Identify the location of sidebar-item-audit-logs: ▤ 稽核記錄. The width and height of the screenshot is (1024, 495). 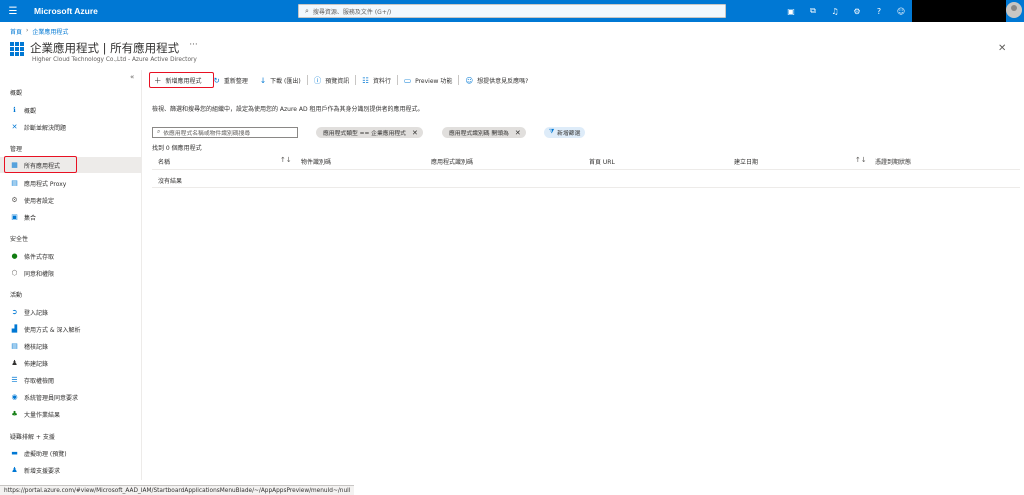
(70, 346).